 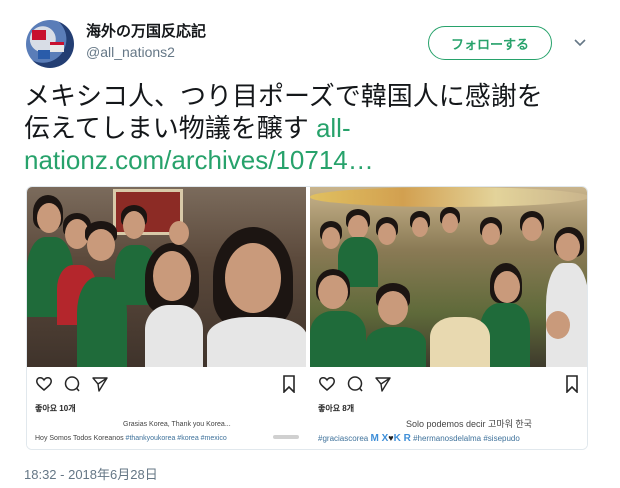 I want to click on korea-letters: K R, so click(x=402, y=438).